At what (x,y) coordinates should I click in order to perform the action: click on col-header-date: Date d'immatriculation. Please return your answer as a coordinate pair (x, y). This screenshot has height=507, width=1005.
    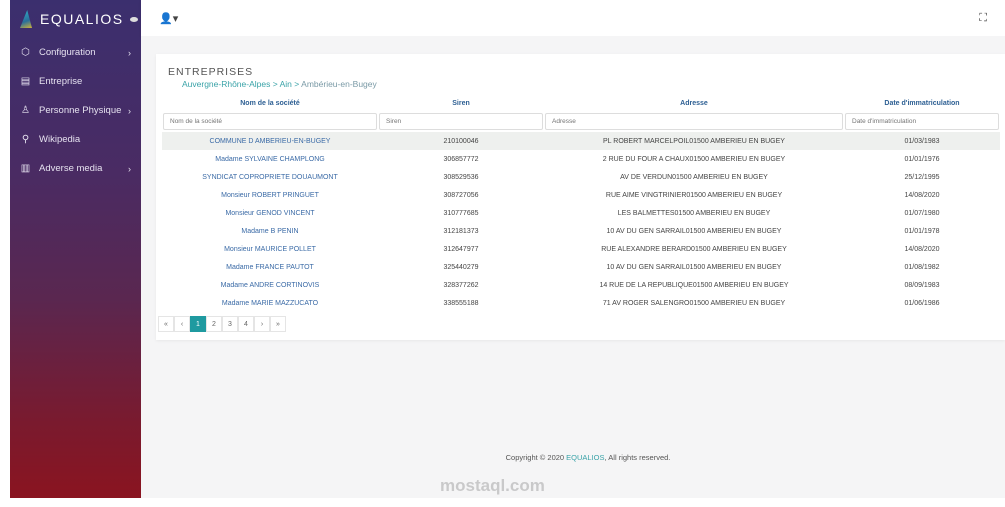
    Looking at the image, I should click on (922, 103).